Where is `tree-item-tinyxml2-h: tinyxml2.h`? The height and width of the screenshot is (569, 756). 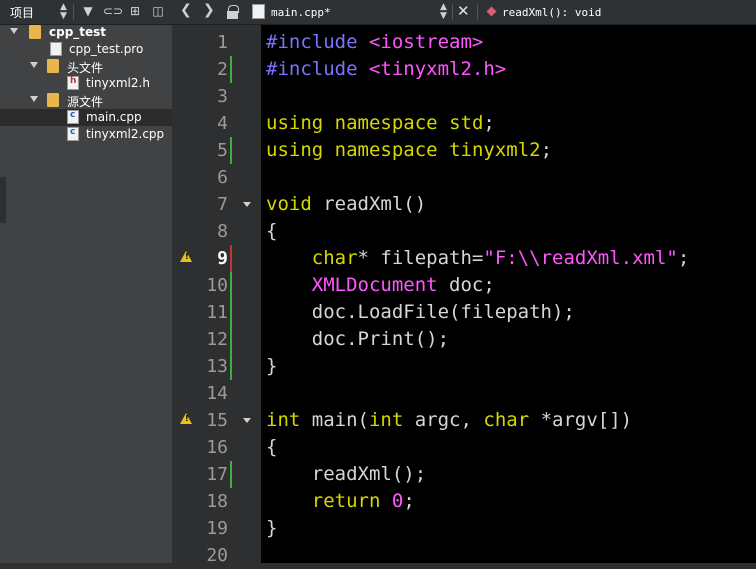
tree-item-tinyxml2-h: tinyxml2.h is located at coordinates (86, 83).